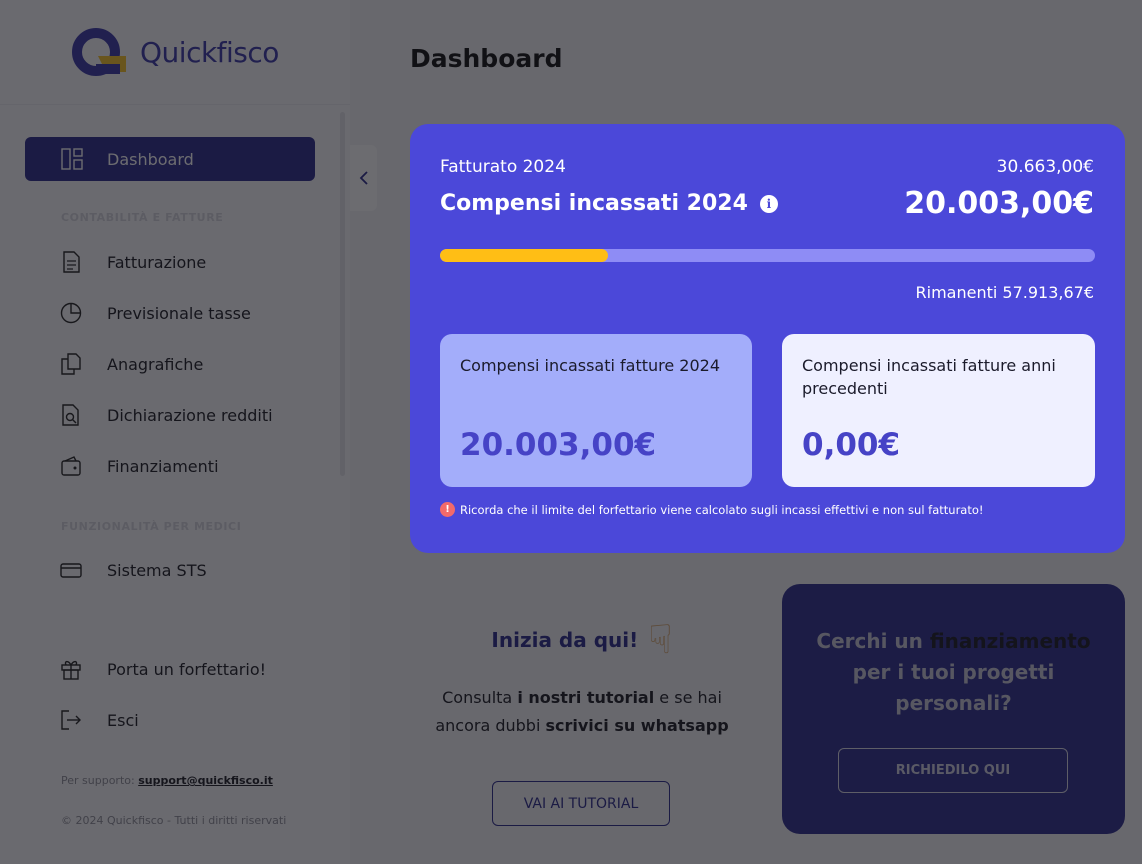 The width and height of the screenshot is (1142, 864). Describe the element at coordinates (157, 262) in the screenshot. I see `sidebar-item-label: Fatturazione` at that location.